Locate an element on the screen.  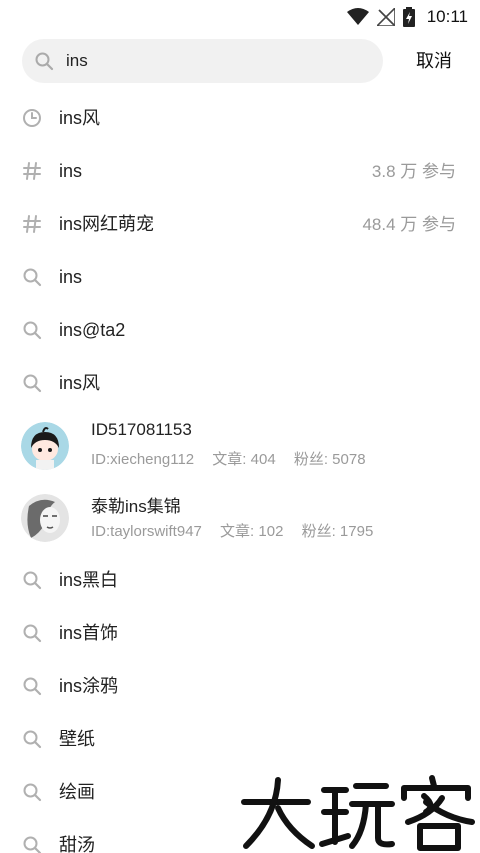
user-meta: ID:taylorswift947 文章: 102 粉丝: 1795 is located at coordinates (239, 530).